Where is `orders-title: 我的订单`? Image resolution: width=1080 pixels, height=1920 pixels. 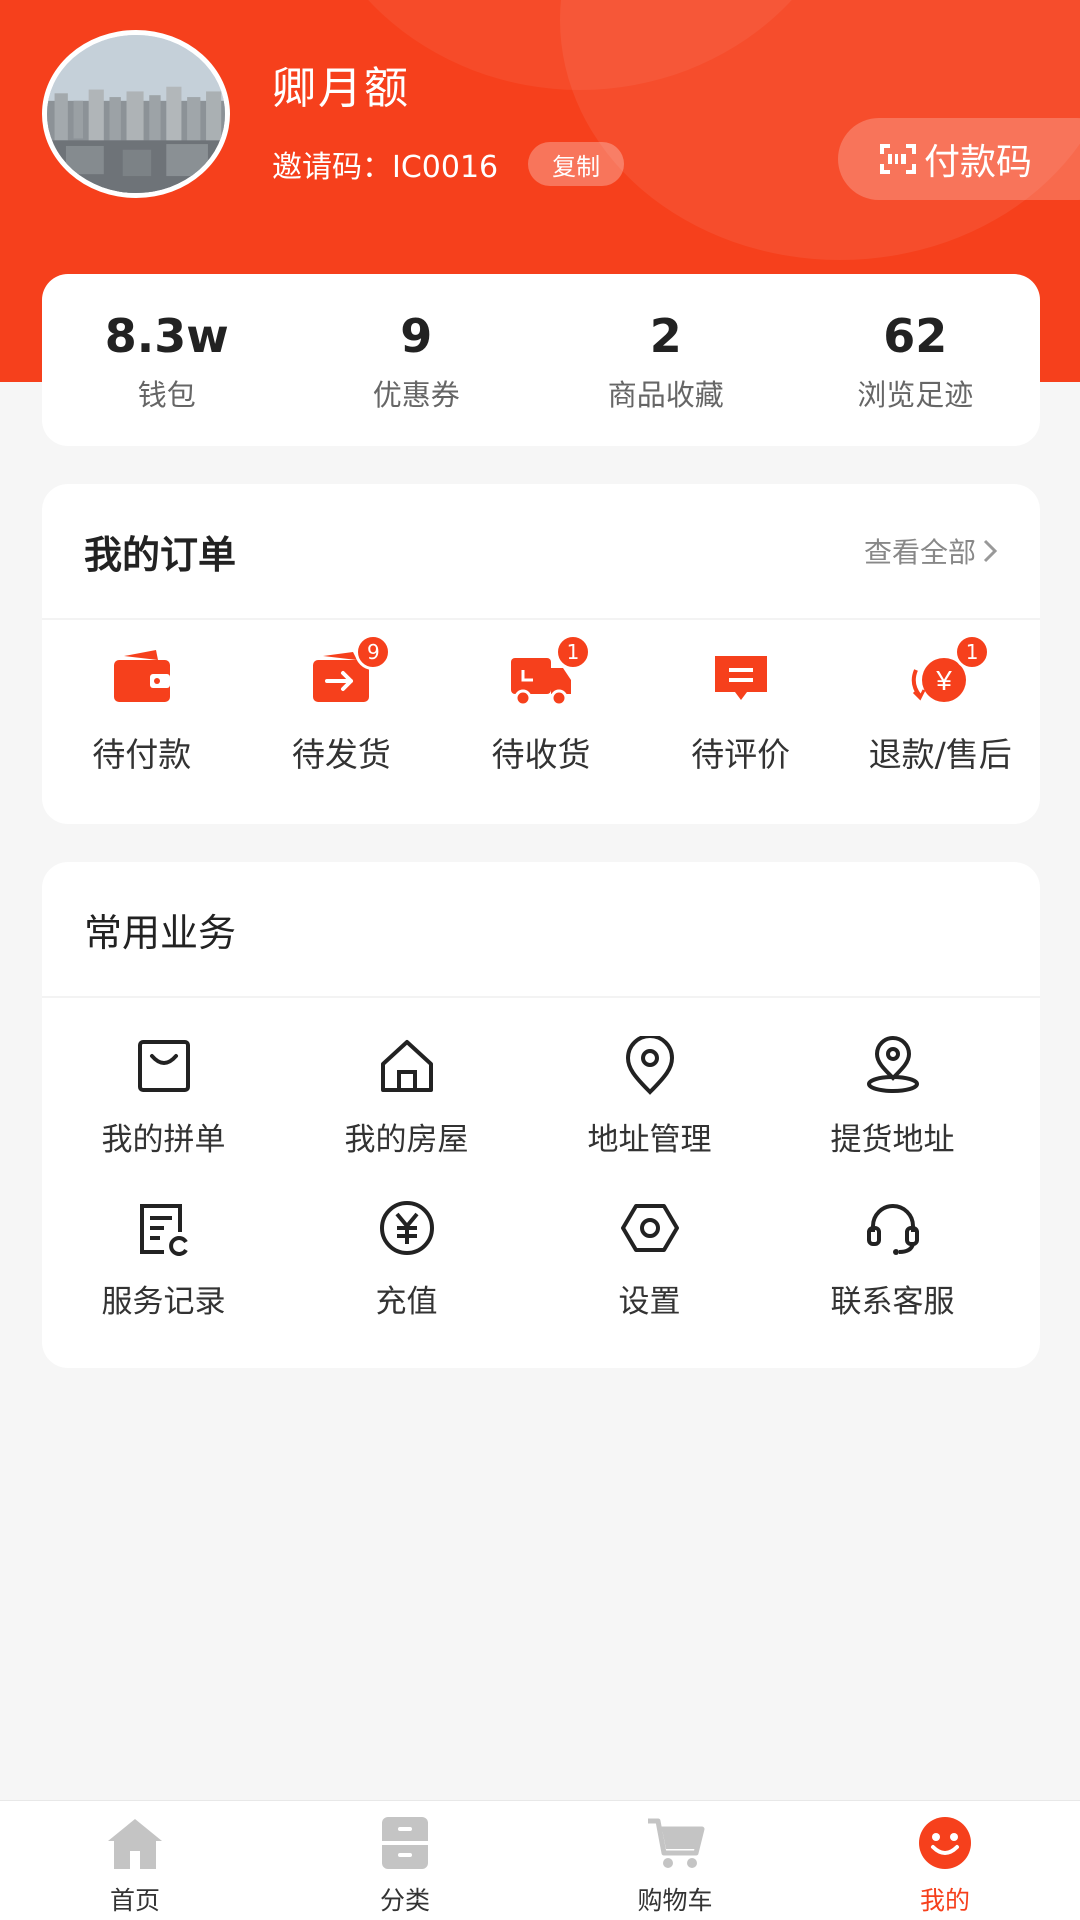
orders-title: 我的订单 is located at coordinates (160, 554).